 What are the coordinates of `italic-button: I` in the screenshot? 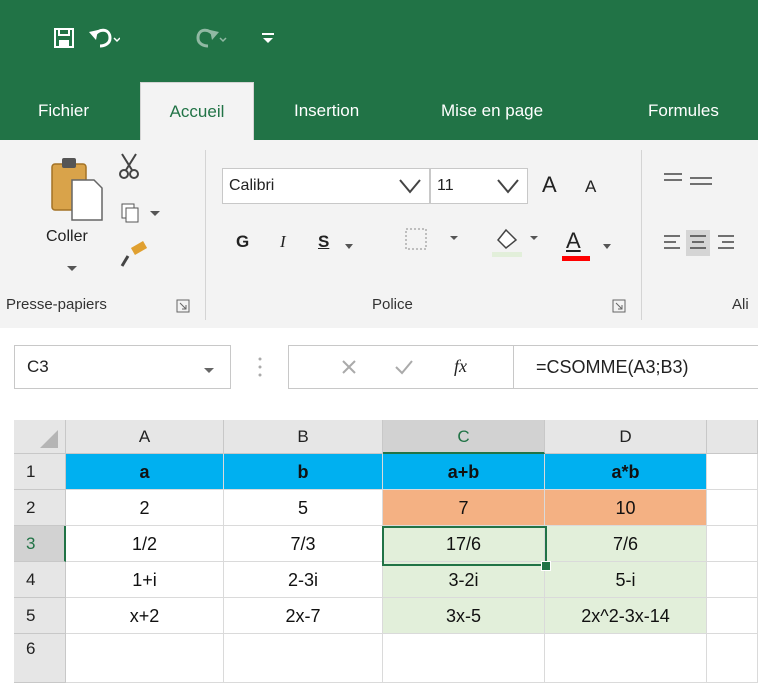 It's located at (283, 242).